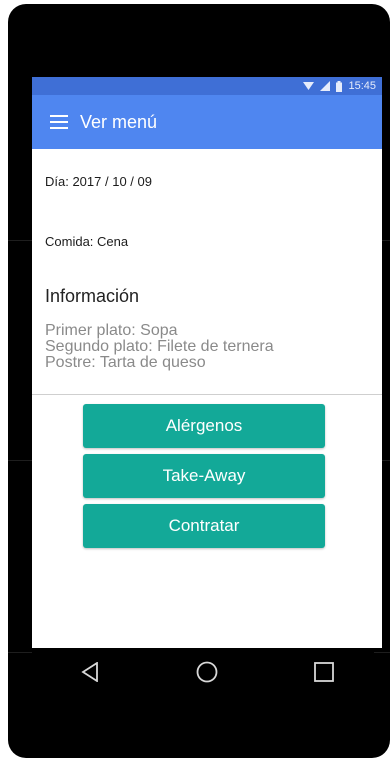 This screenshot has width=390, height=758. I want to click on status-bar: 15:45, so click(207, 86).